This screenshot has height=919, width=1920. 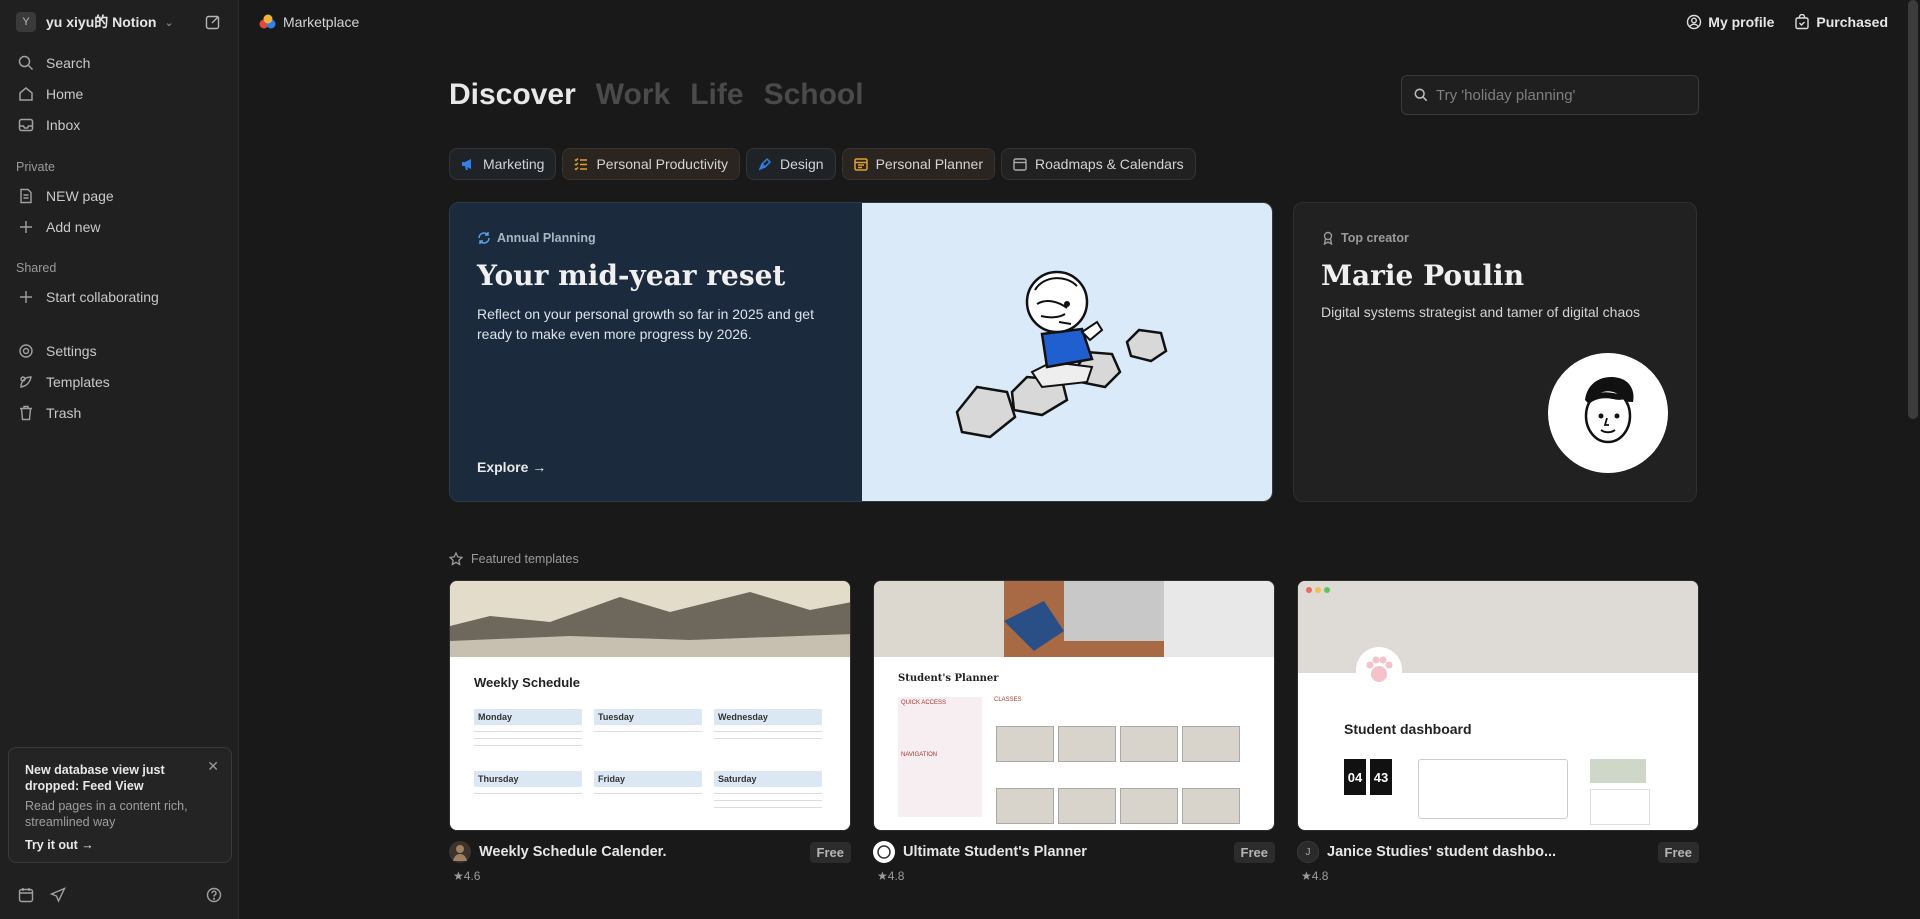 What do you see at coordinates (26, 895) in the screenshot?
I see `calendar-icon` at bounding box center [26, 895].